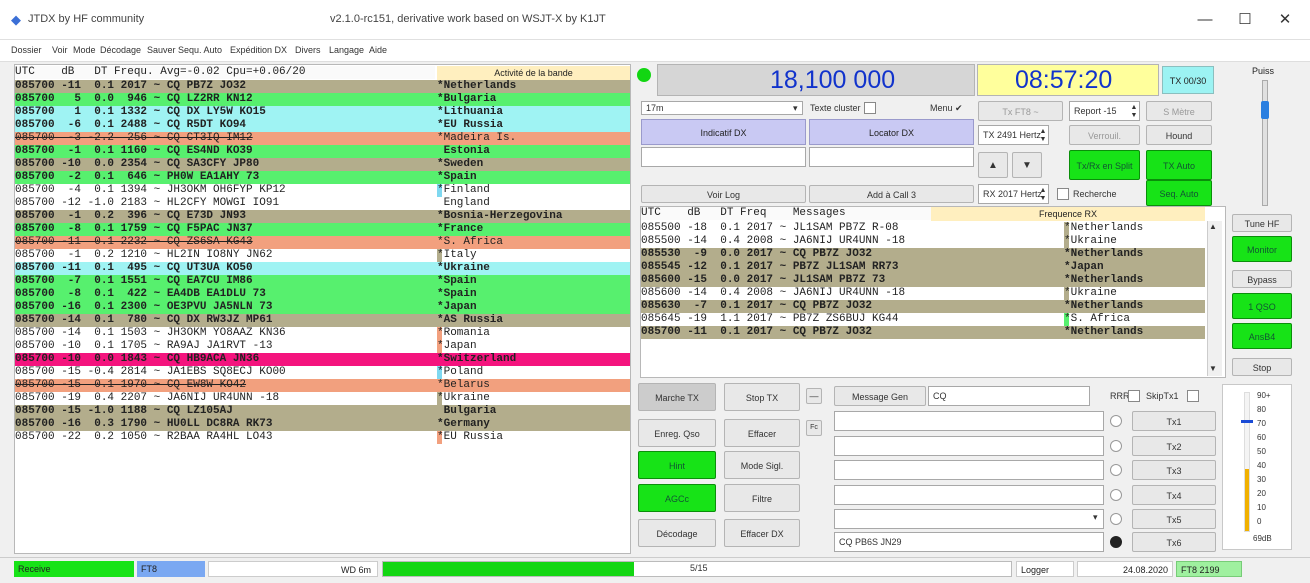 The width and height of the screenshot is (1310, 583). I want to click on rx-frequency-row: 085600 -15 0.0 2017 ~ JL1SAM PB7Z 73, so click(852, 280).